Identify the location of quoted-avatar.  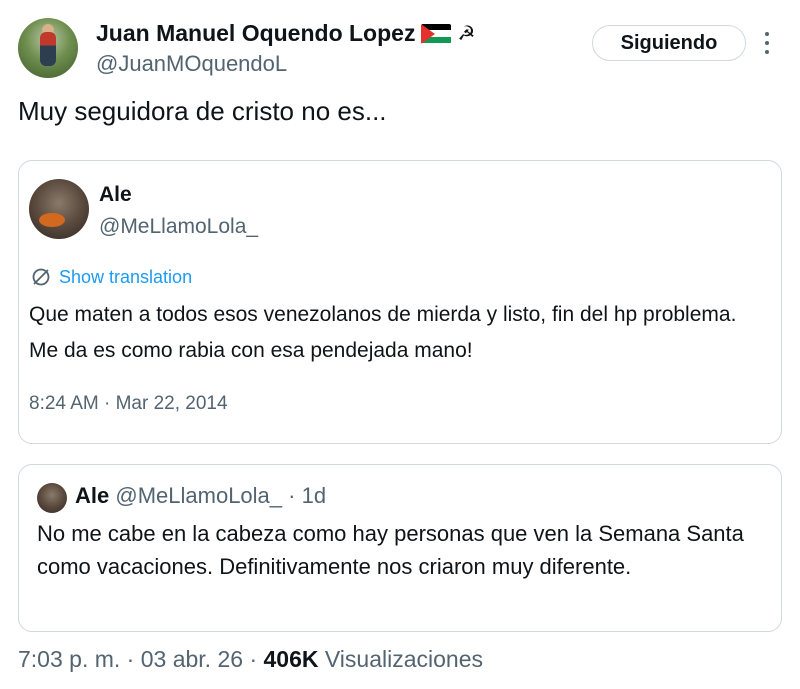
(59, 209).